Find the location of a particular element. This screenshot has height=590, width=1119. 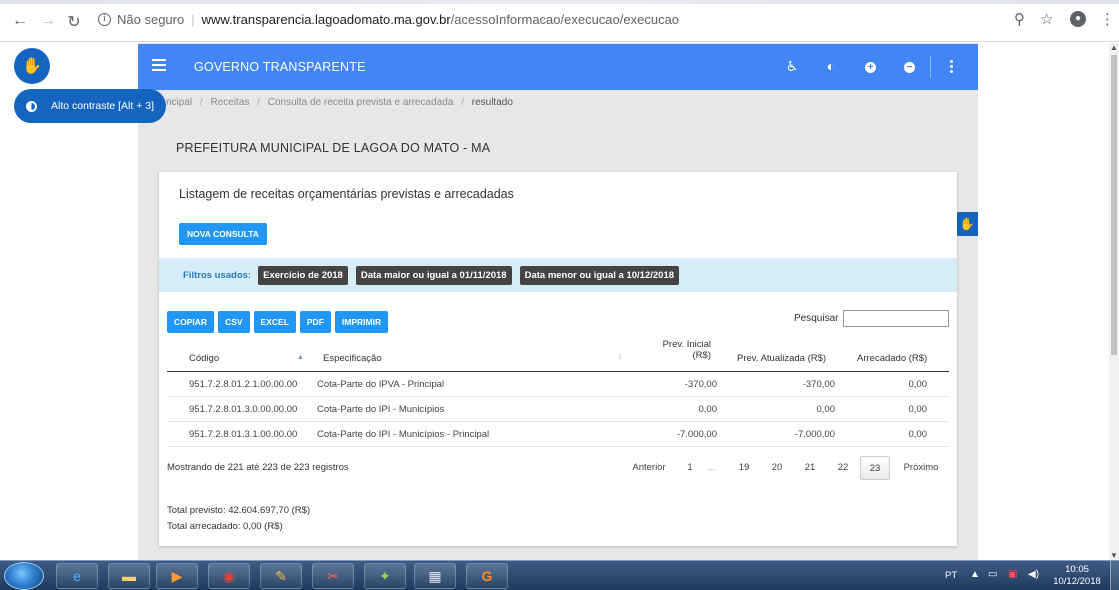

chrome-icon: ◉ is located at coordinates (229, 576).